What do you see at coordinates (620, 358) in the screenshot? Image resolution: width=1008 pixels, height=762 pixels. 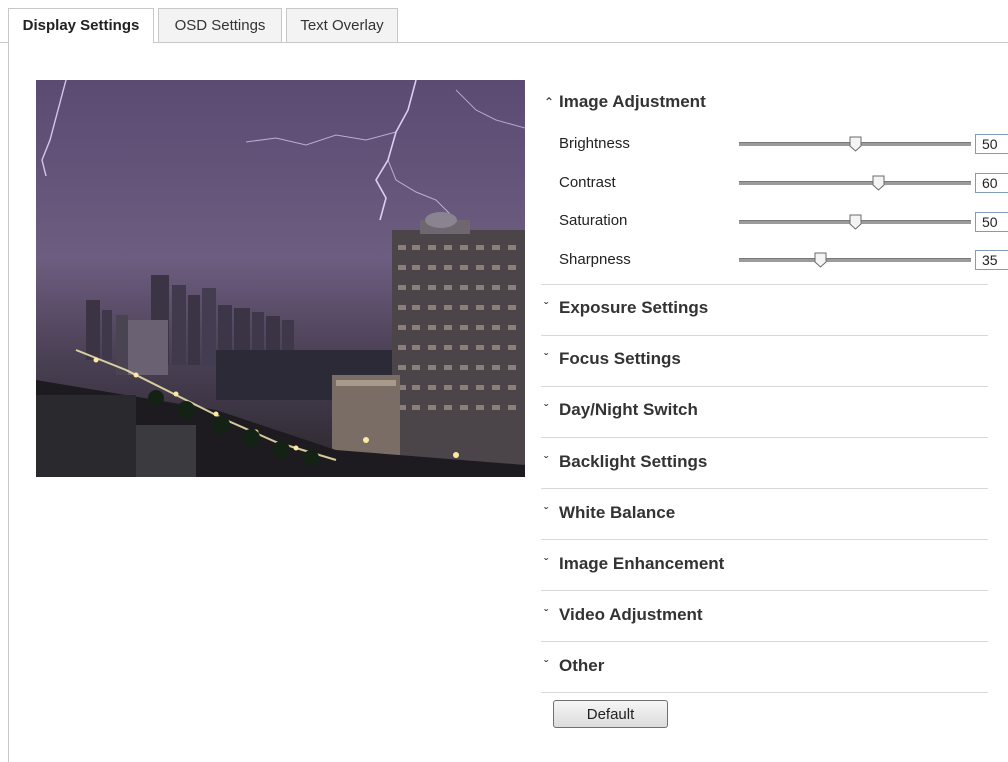 I see `section-label: Focus Settings` at bounding box center [620, 358].